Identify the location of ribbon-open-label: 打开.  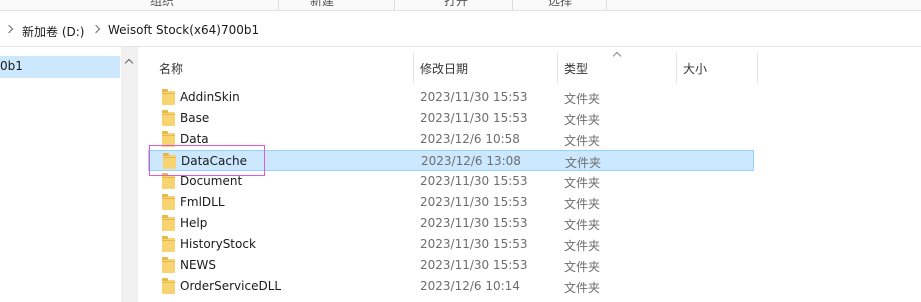
(456, 4).